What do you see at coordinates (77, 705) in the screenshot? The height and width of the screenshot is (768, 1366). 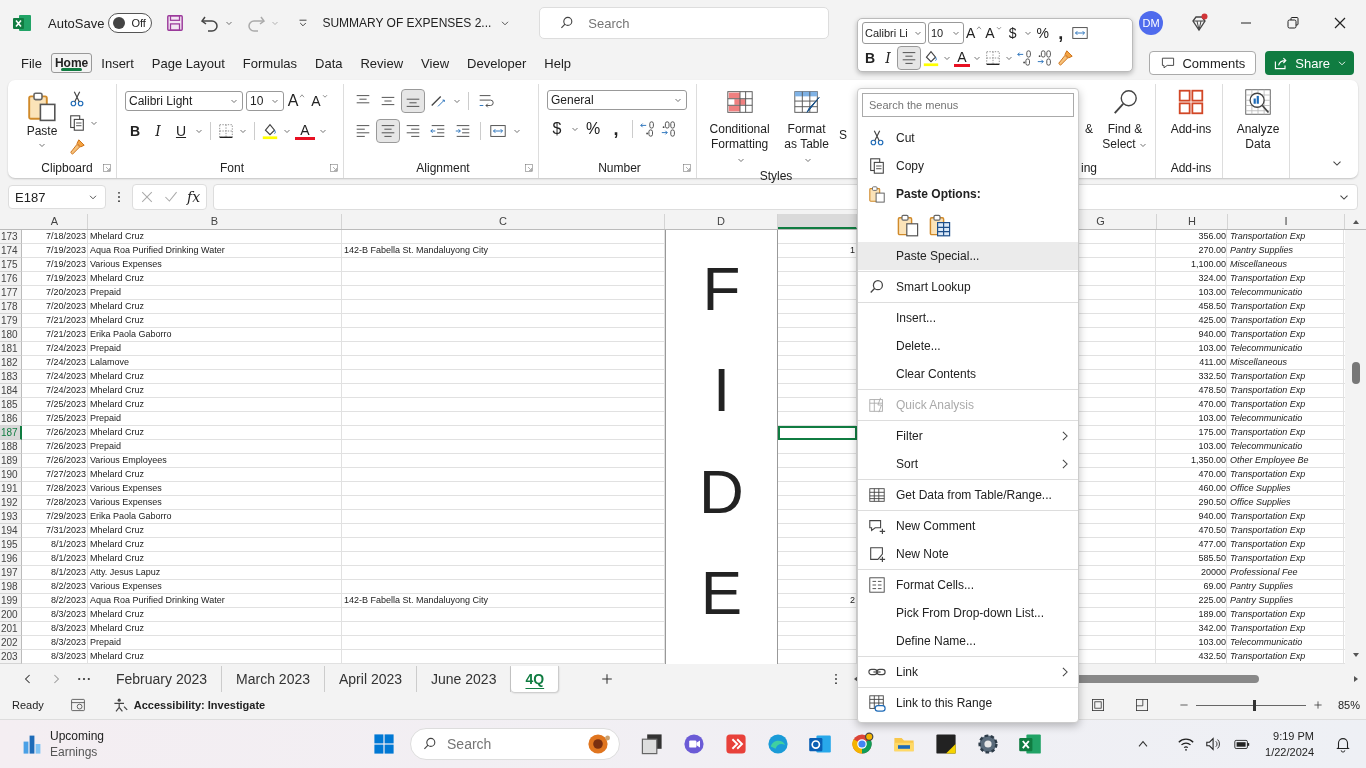 I see `macro-icon` at bounding box center [77, 705].